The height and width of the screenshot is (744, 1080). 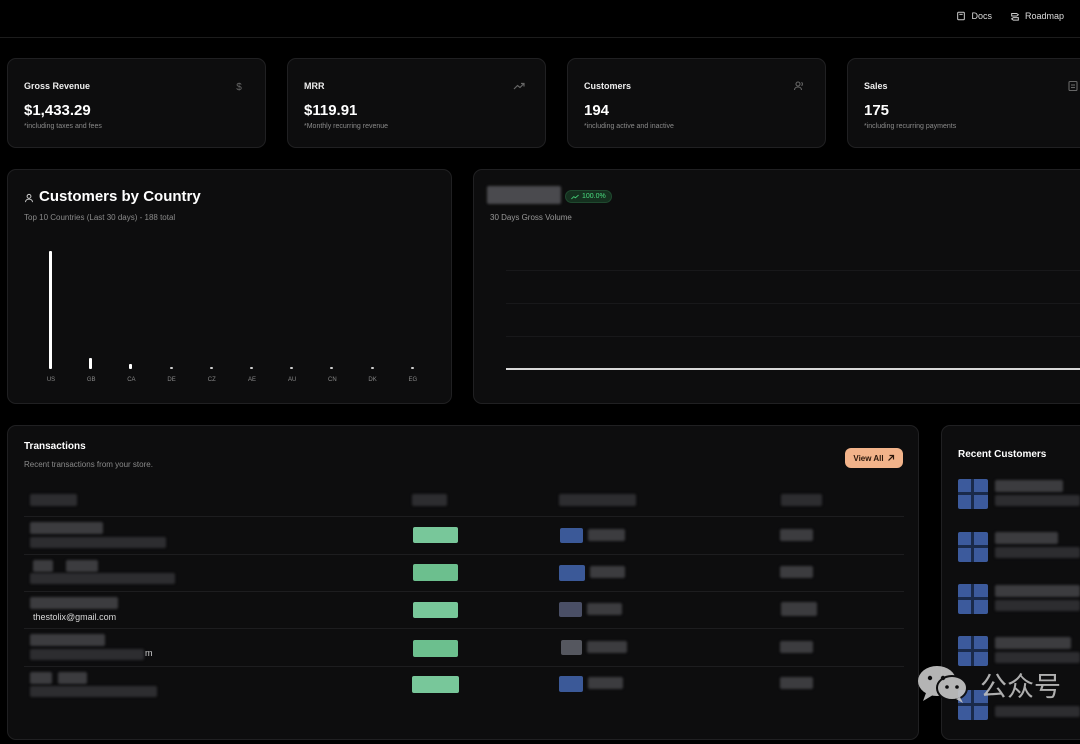 What do you see at coordinates (412, 368) in the screenshot?
I see `country-bar-eg` at bounding box center [412, 368].